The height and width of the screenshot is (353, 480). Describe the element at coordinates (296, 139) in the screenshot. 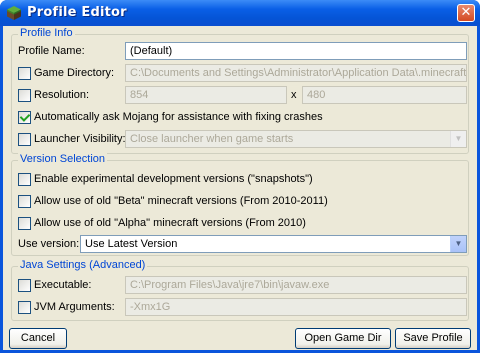

I see `launcher-visibility-select: Close launcher when game starts ▼` at that location.